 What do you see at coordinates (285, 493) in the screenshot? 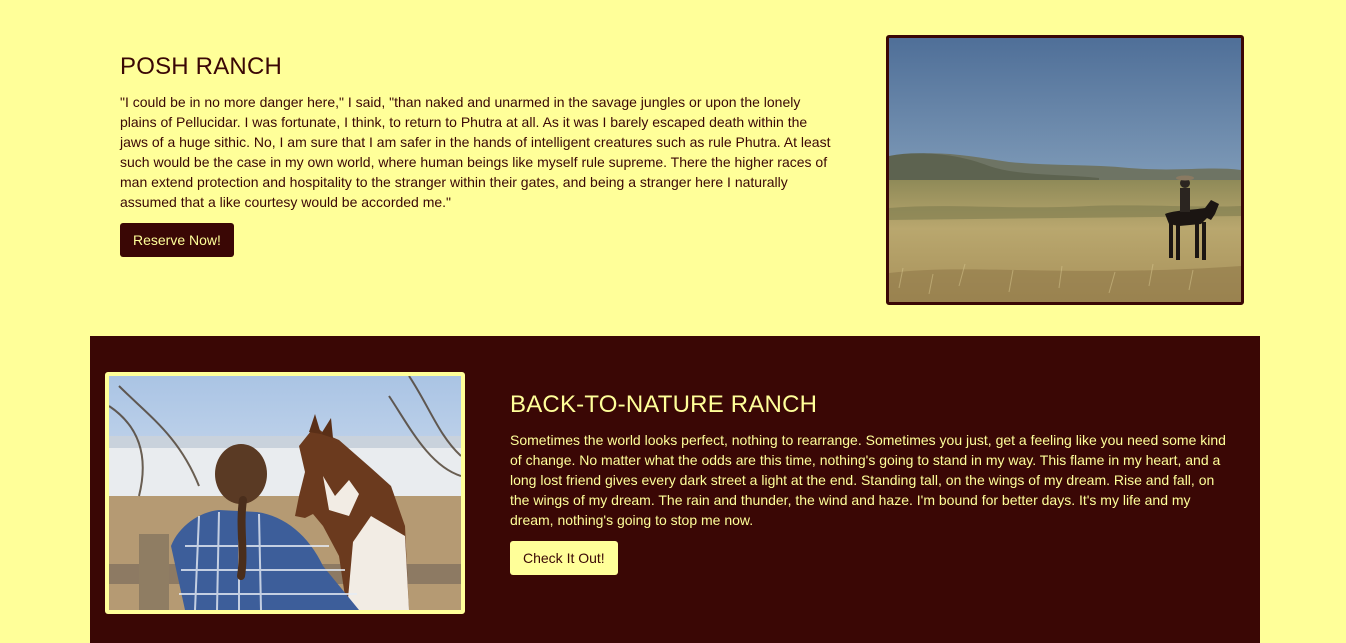
I see `woman-with-horse-photo` at bounding box center [285, 493].